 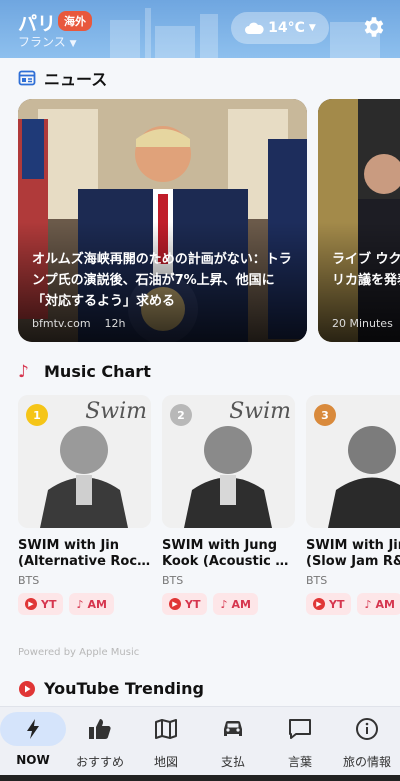 What do you see at coordinates (233, 728) in the screenshot?
I see `car-icon` at bounding box center [233, 728].